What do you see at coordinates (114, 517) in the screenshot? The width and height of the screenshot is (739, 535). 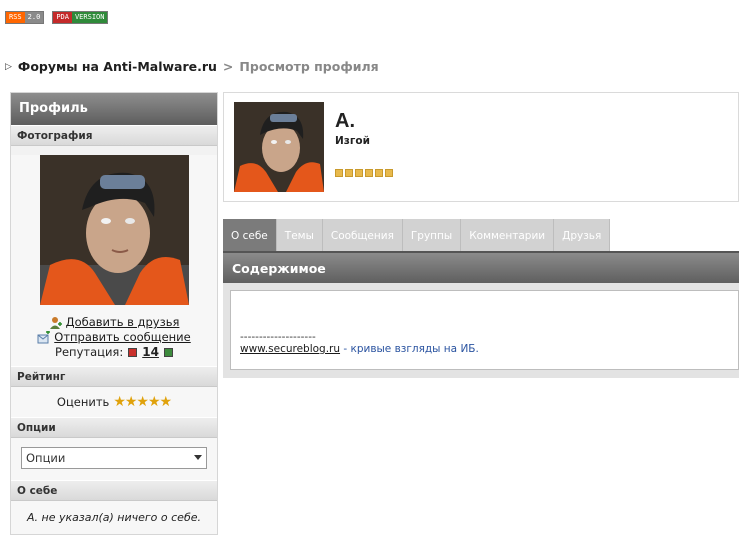 I see `about-text: А. не указал(а) ничего о себе.` at bounding box center [114, 517].